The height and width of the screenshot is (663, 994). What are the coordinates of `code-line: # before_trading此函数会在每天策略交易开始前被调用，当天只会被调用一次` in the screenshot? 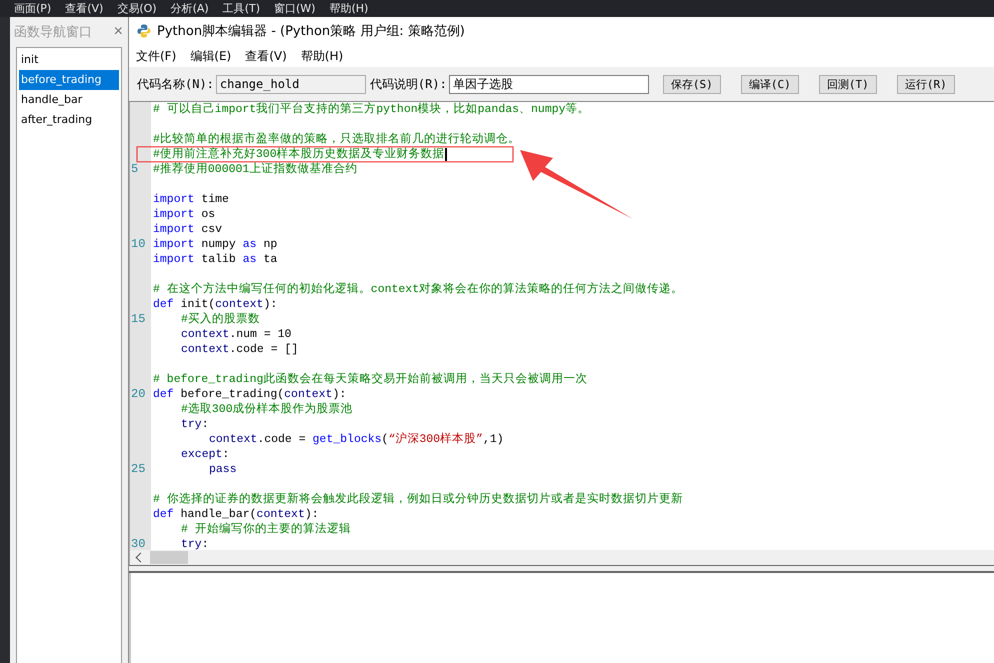 It's located at (370, 379).